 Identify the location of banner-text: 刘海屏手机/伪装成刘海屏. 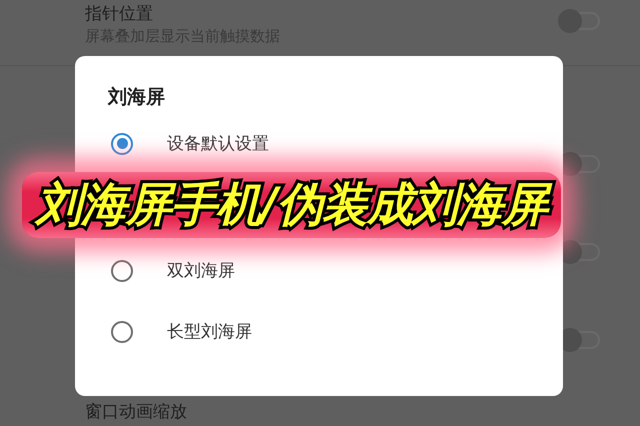
(291, 205).